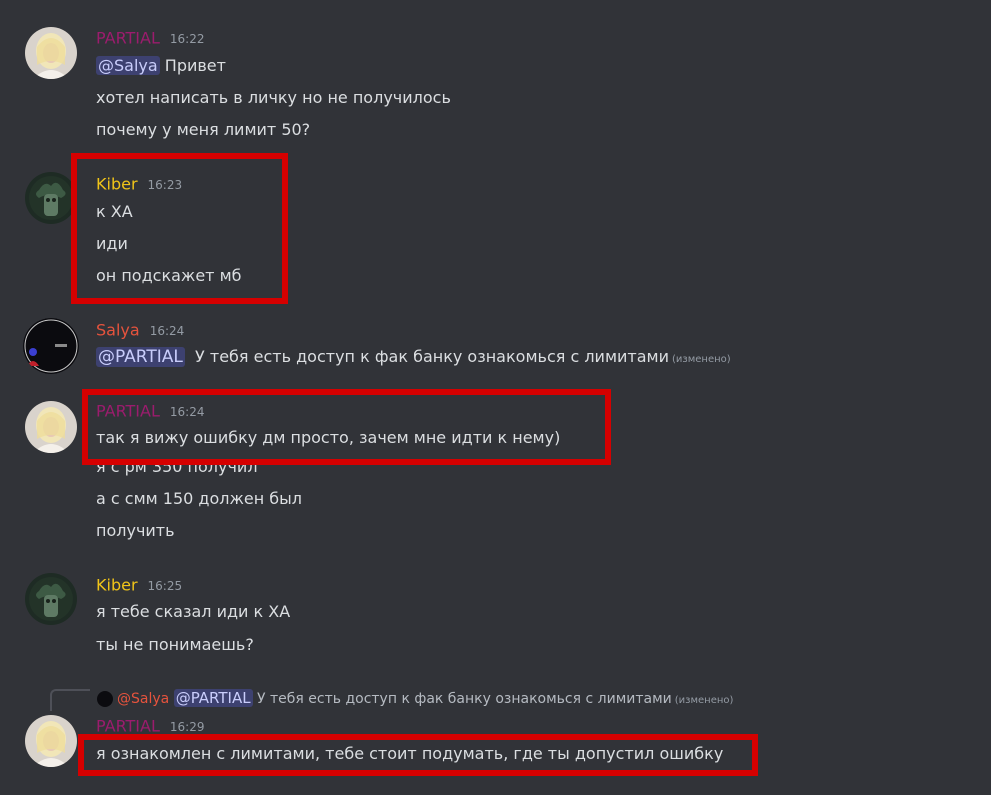 The height and width of the screenshot is (795, 991). Describe the element at coordinates (165, 586) in the screenshot. I see `timestamp: 16:25` at that location.